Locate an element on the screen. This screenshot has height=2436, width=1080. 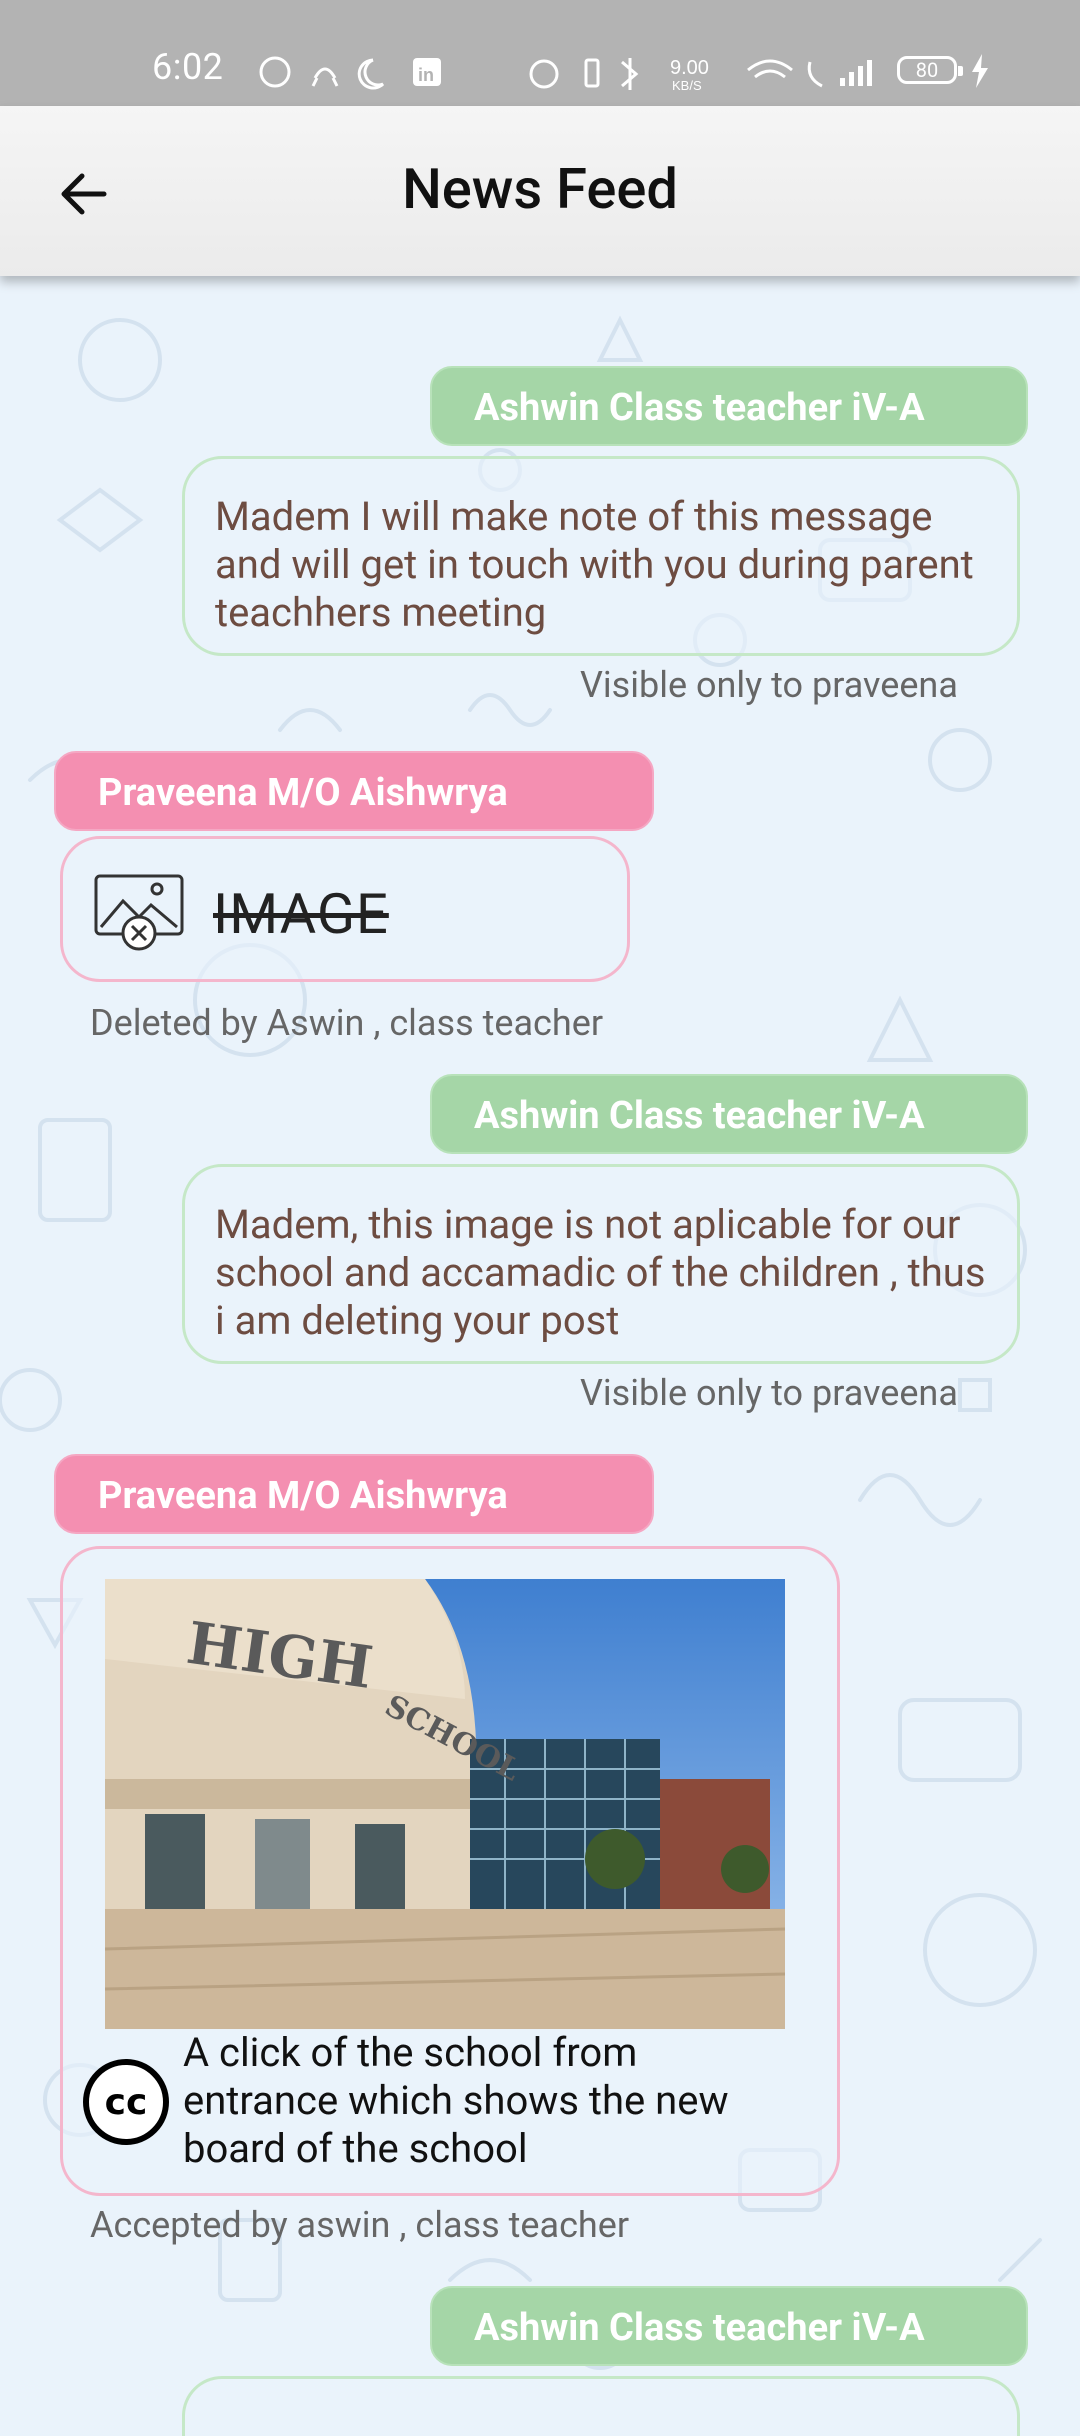
deleted-label: IMAGE is located at coordinates (301, 914).